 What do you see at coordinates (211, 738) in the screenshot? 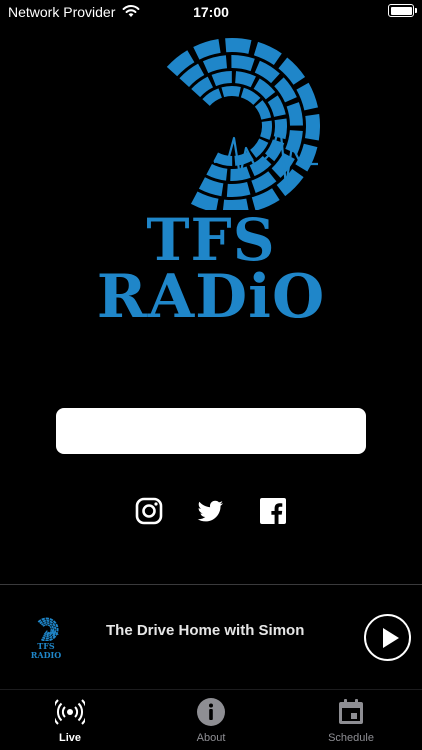
I see `tab-label-about: About` at bounding box center [211, 738].